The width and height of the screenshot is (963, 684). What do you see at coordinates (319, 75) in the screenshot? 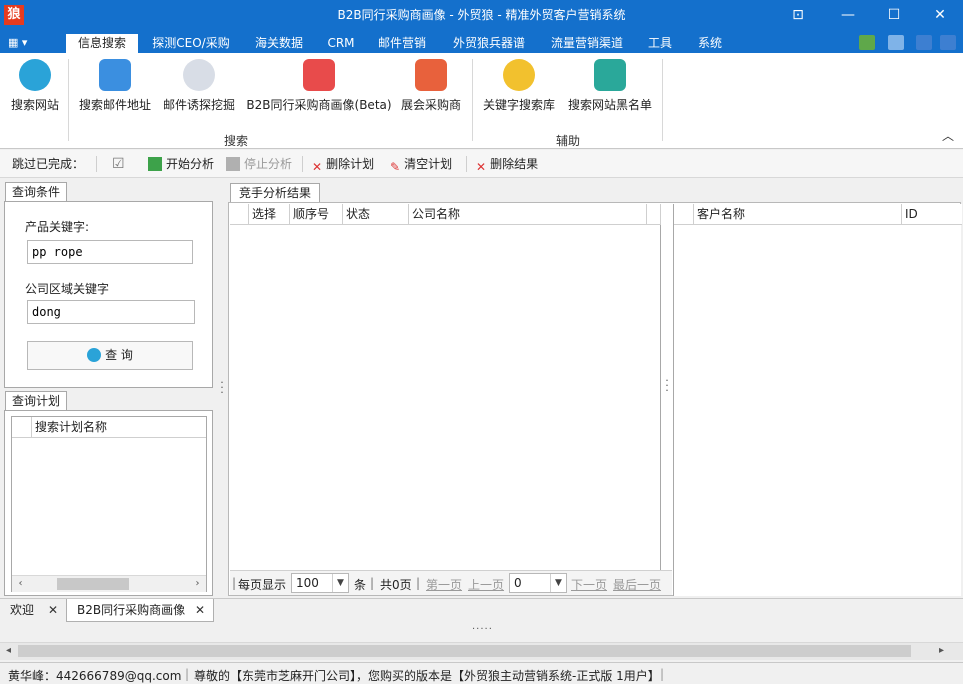
I see `puzzle-icon` at bounding box center [319, 75].